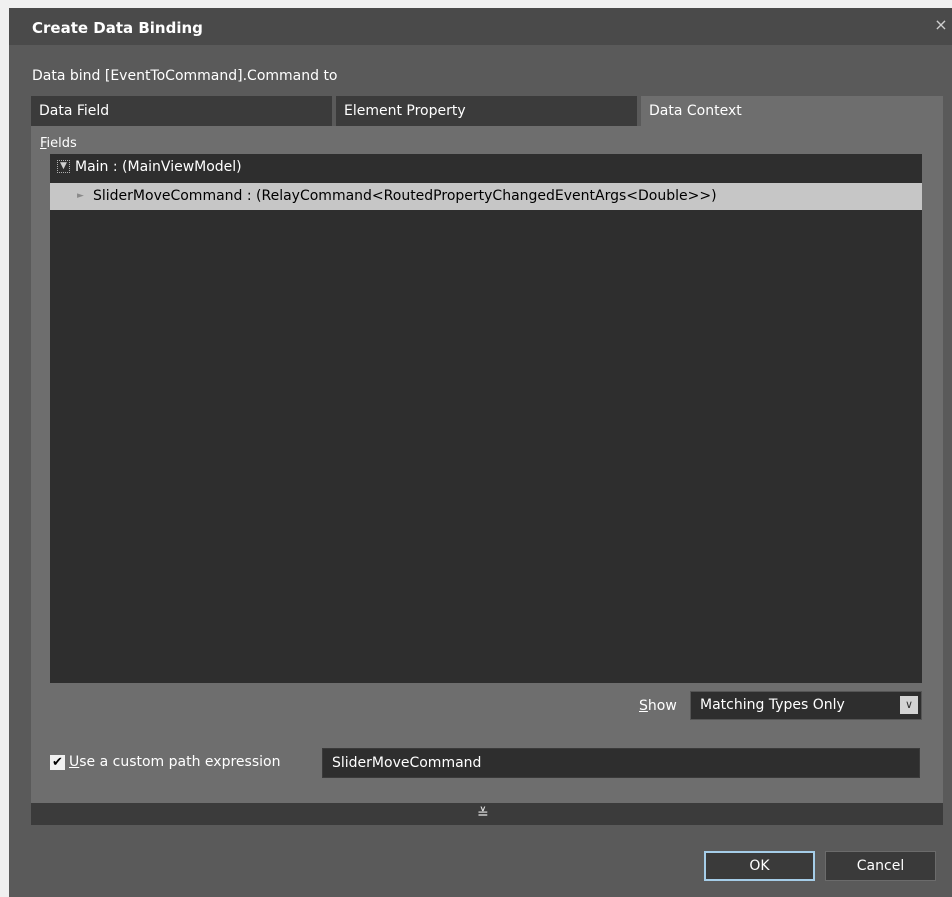  I want to click on tab-element-property: Element Property, so click(486, 111).